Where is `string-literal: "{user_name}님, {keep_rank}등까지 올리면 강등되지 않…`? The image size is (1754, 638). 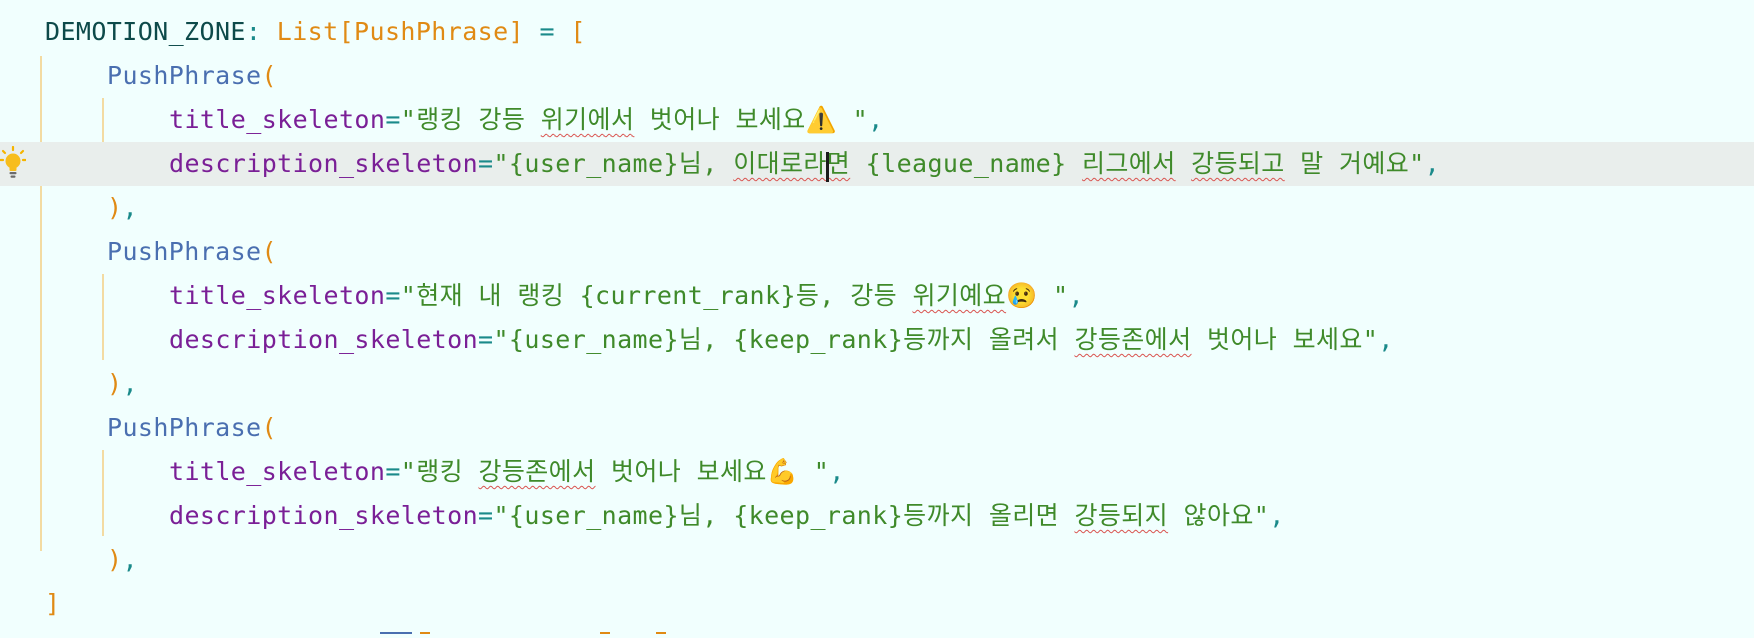
string-literal: "{user_name}님, {keep_rank}등까지 올리면 강등되지 않… is located at coordinates (881, 515).